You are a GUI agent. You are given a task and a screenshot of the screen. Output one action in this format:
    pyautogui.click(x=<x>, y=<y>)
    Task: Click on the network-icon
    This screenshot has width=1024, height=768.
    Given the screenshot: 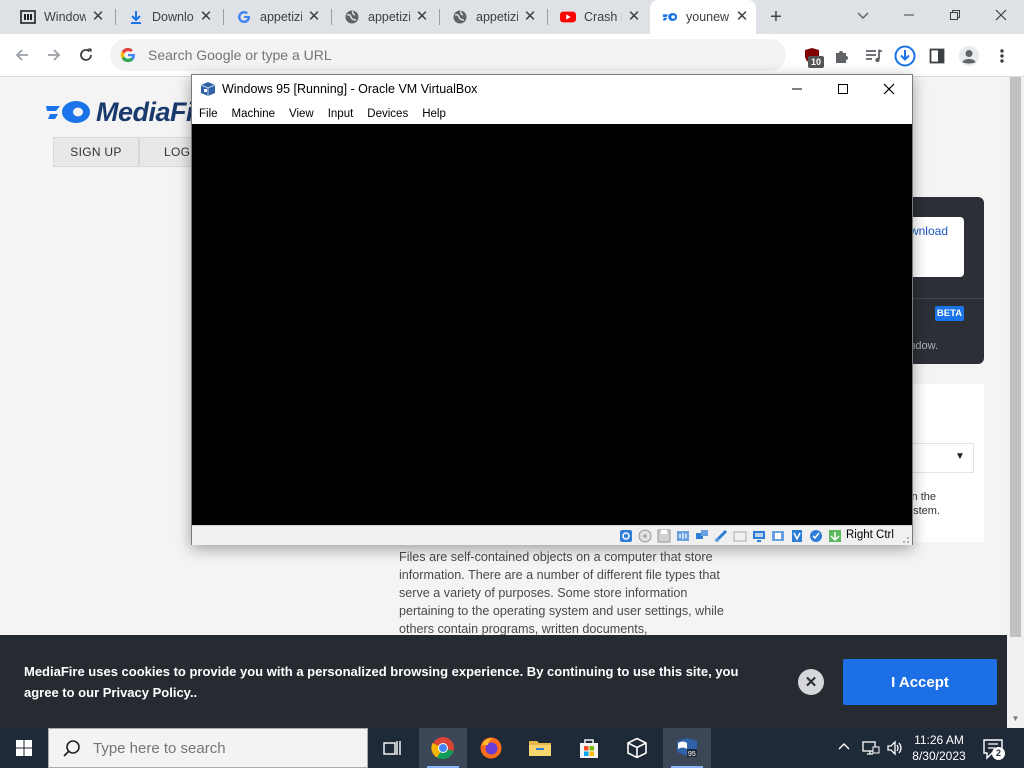 What is the action you would take?
    pyautogui.click(x=702, y=536)
    